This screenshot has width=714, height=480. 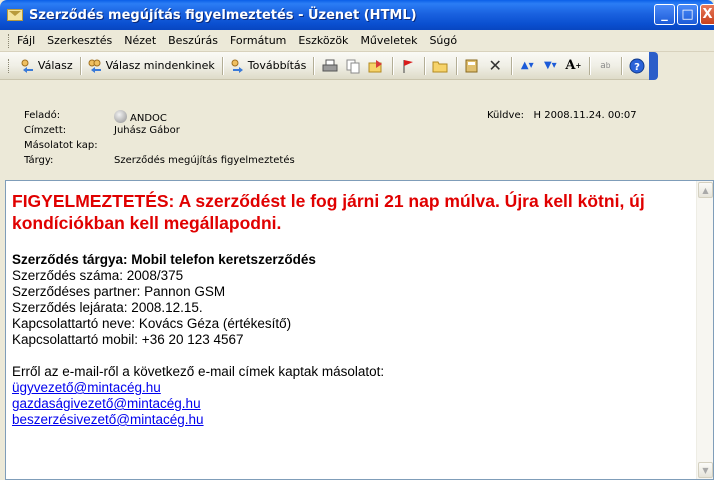 I want to click on reply-all-label: Válasz mindenkinek, so click(x=160, y=65).